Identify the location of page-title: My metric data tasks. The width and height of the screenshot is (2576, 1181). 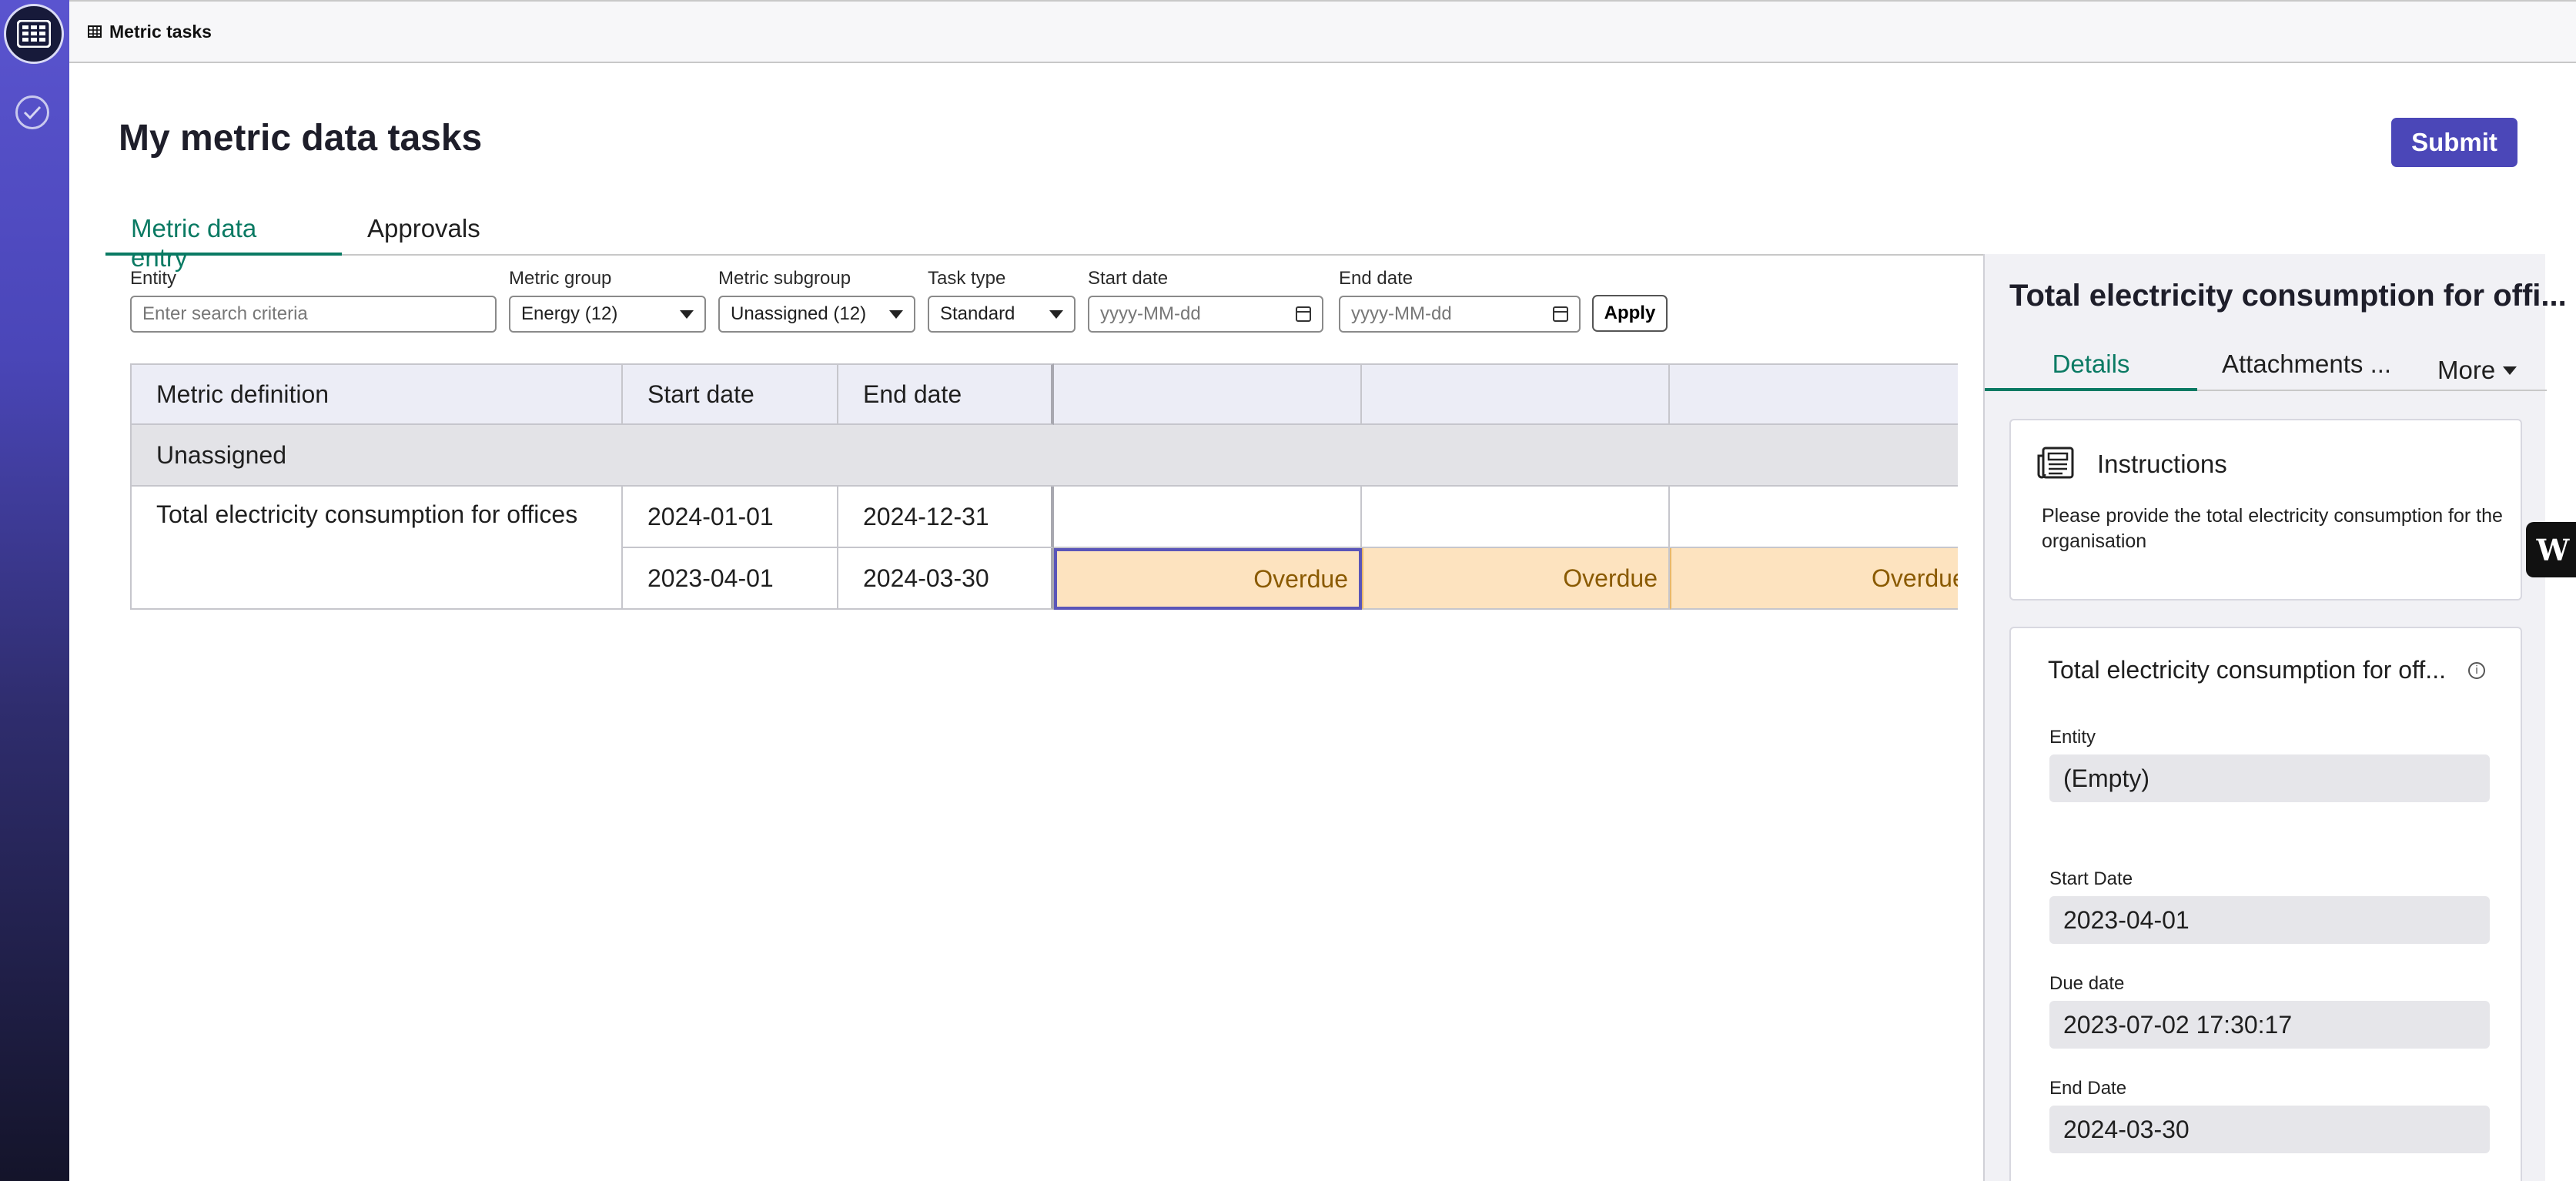
(301, 138).